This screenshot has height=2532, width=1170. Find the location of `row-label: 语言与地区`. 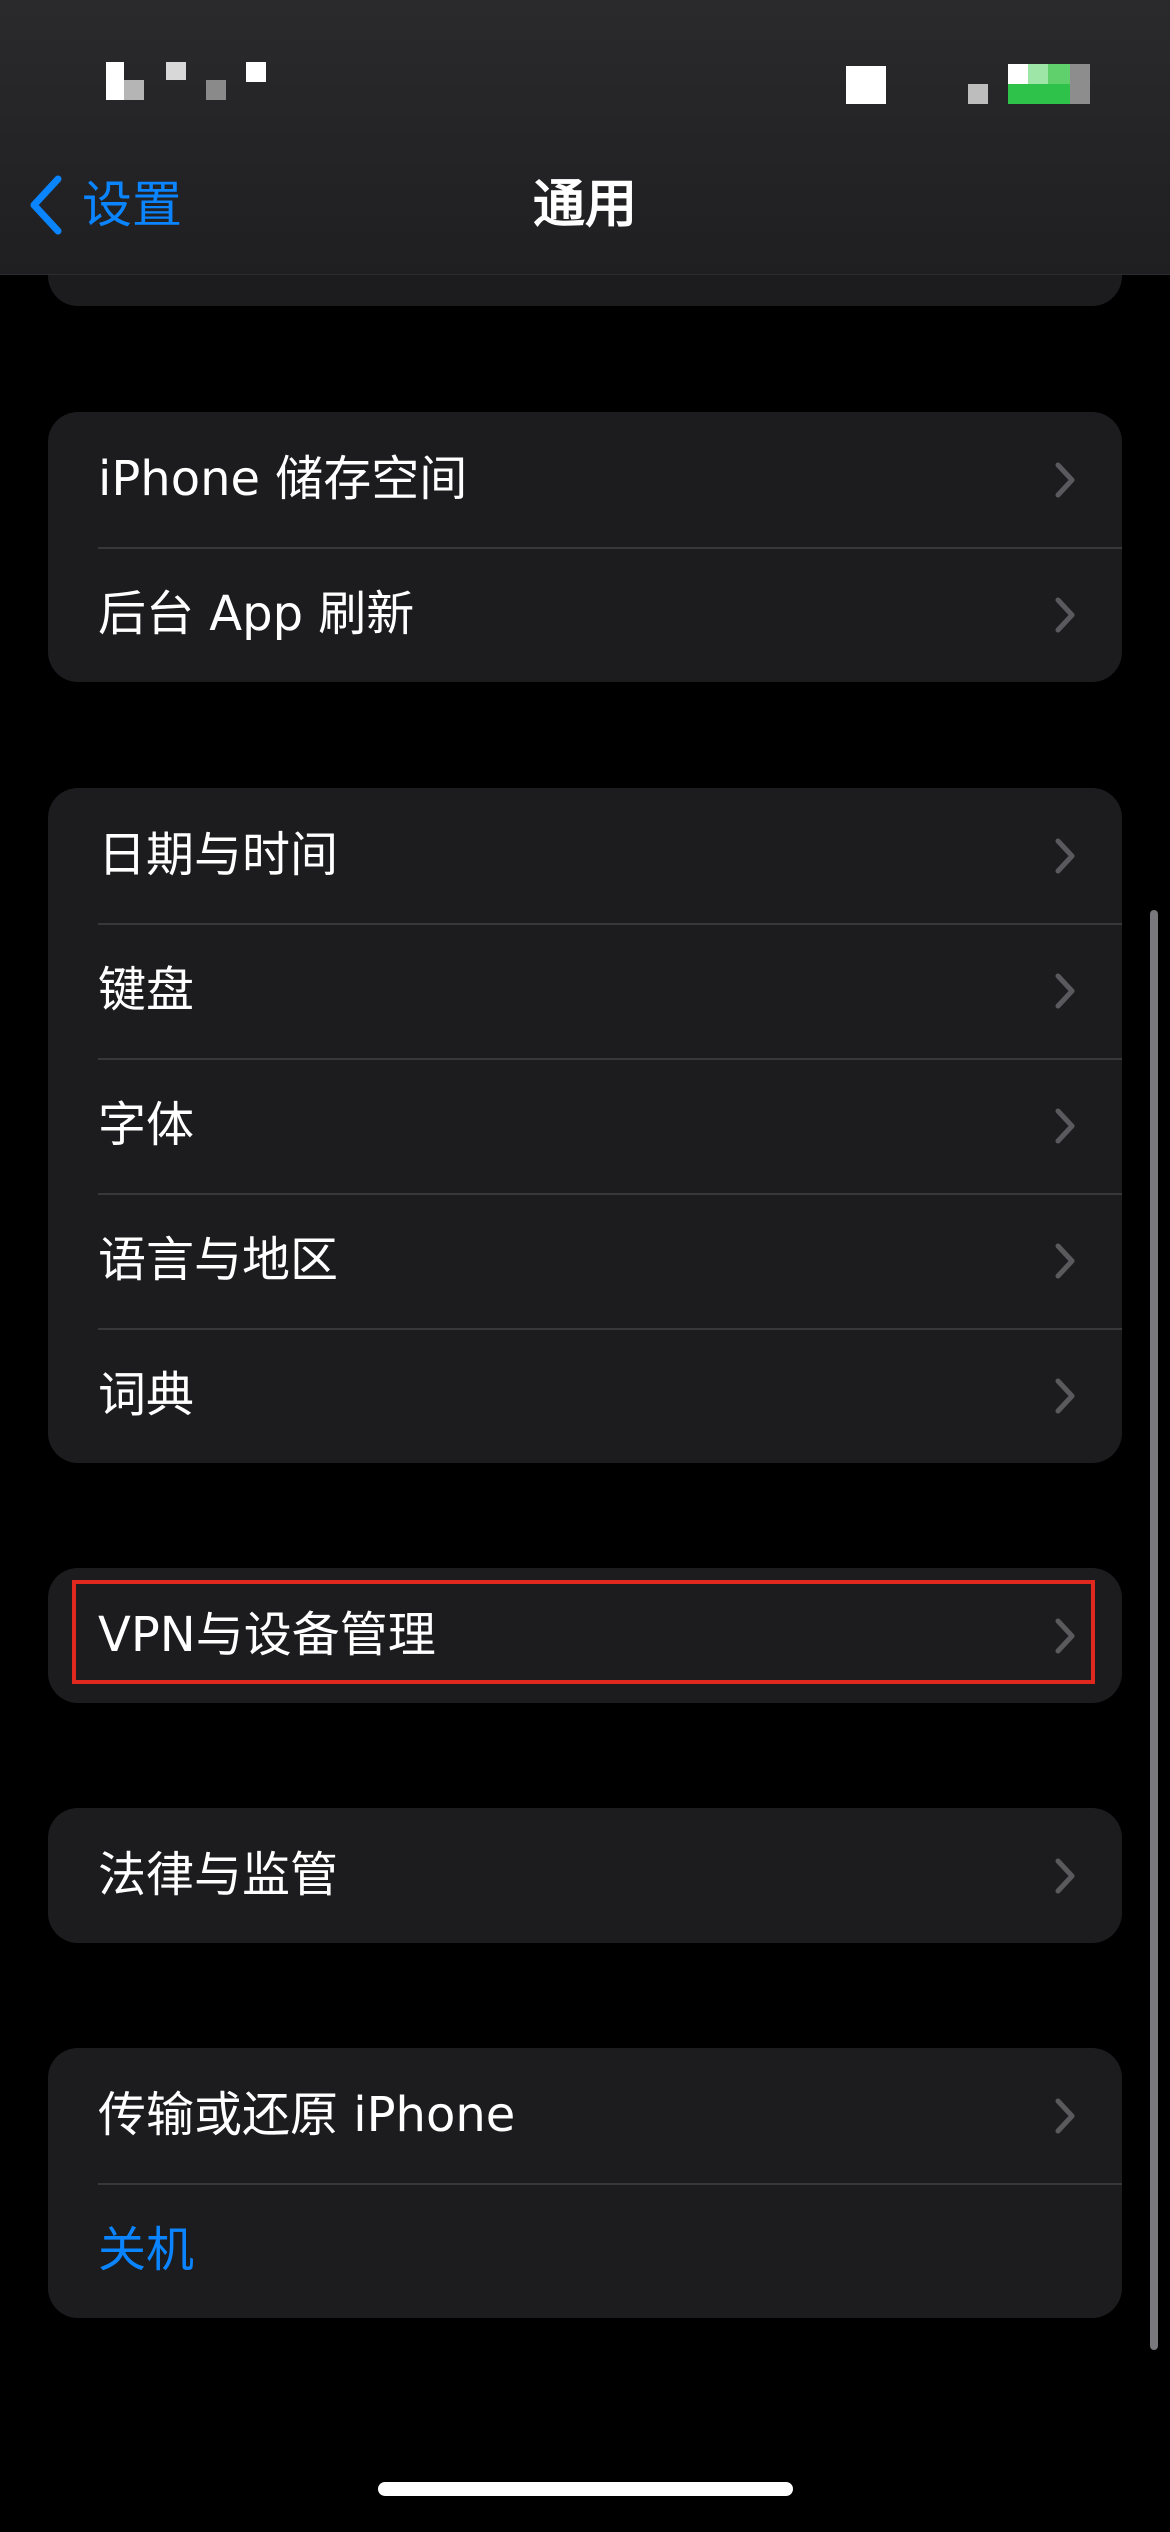

row-label: 语言与地区 is located at coordinates (218, 1260).